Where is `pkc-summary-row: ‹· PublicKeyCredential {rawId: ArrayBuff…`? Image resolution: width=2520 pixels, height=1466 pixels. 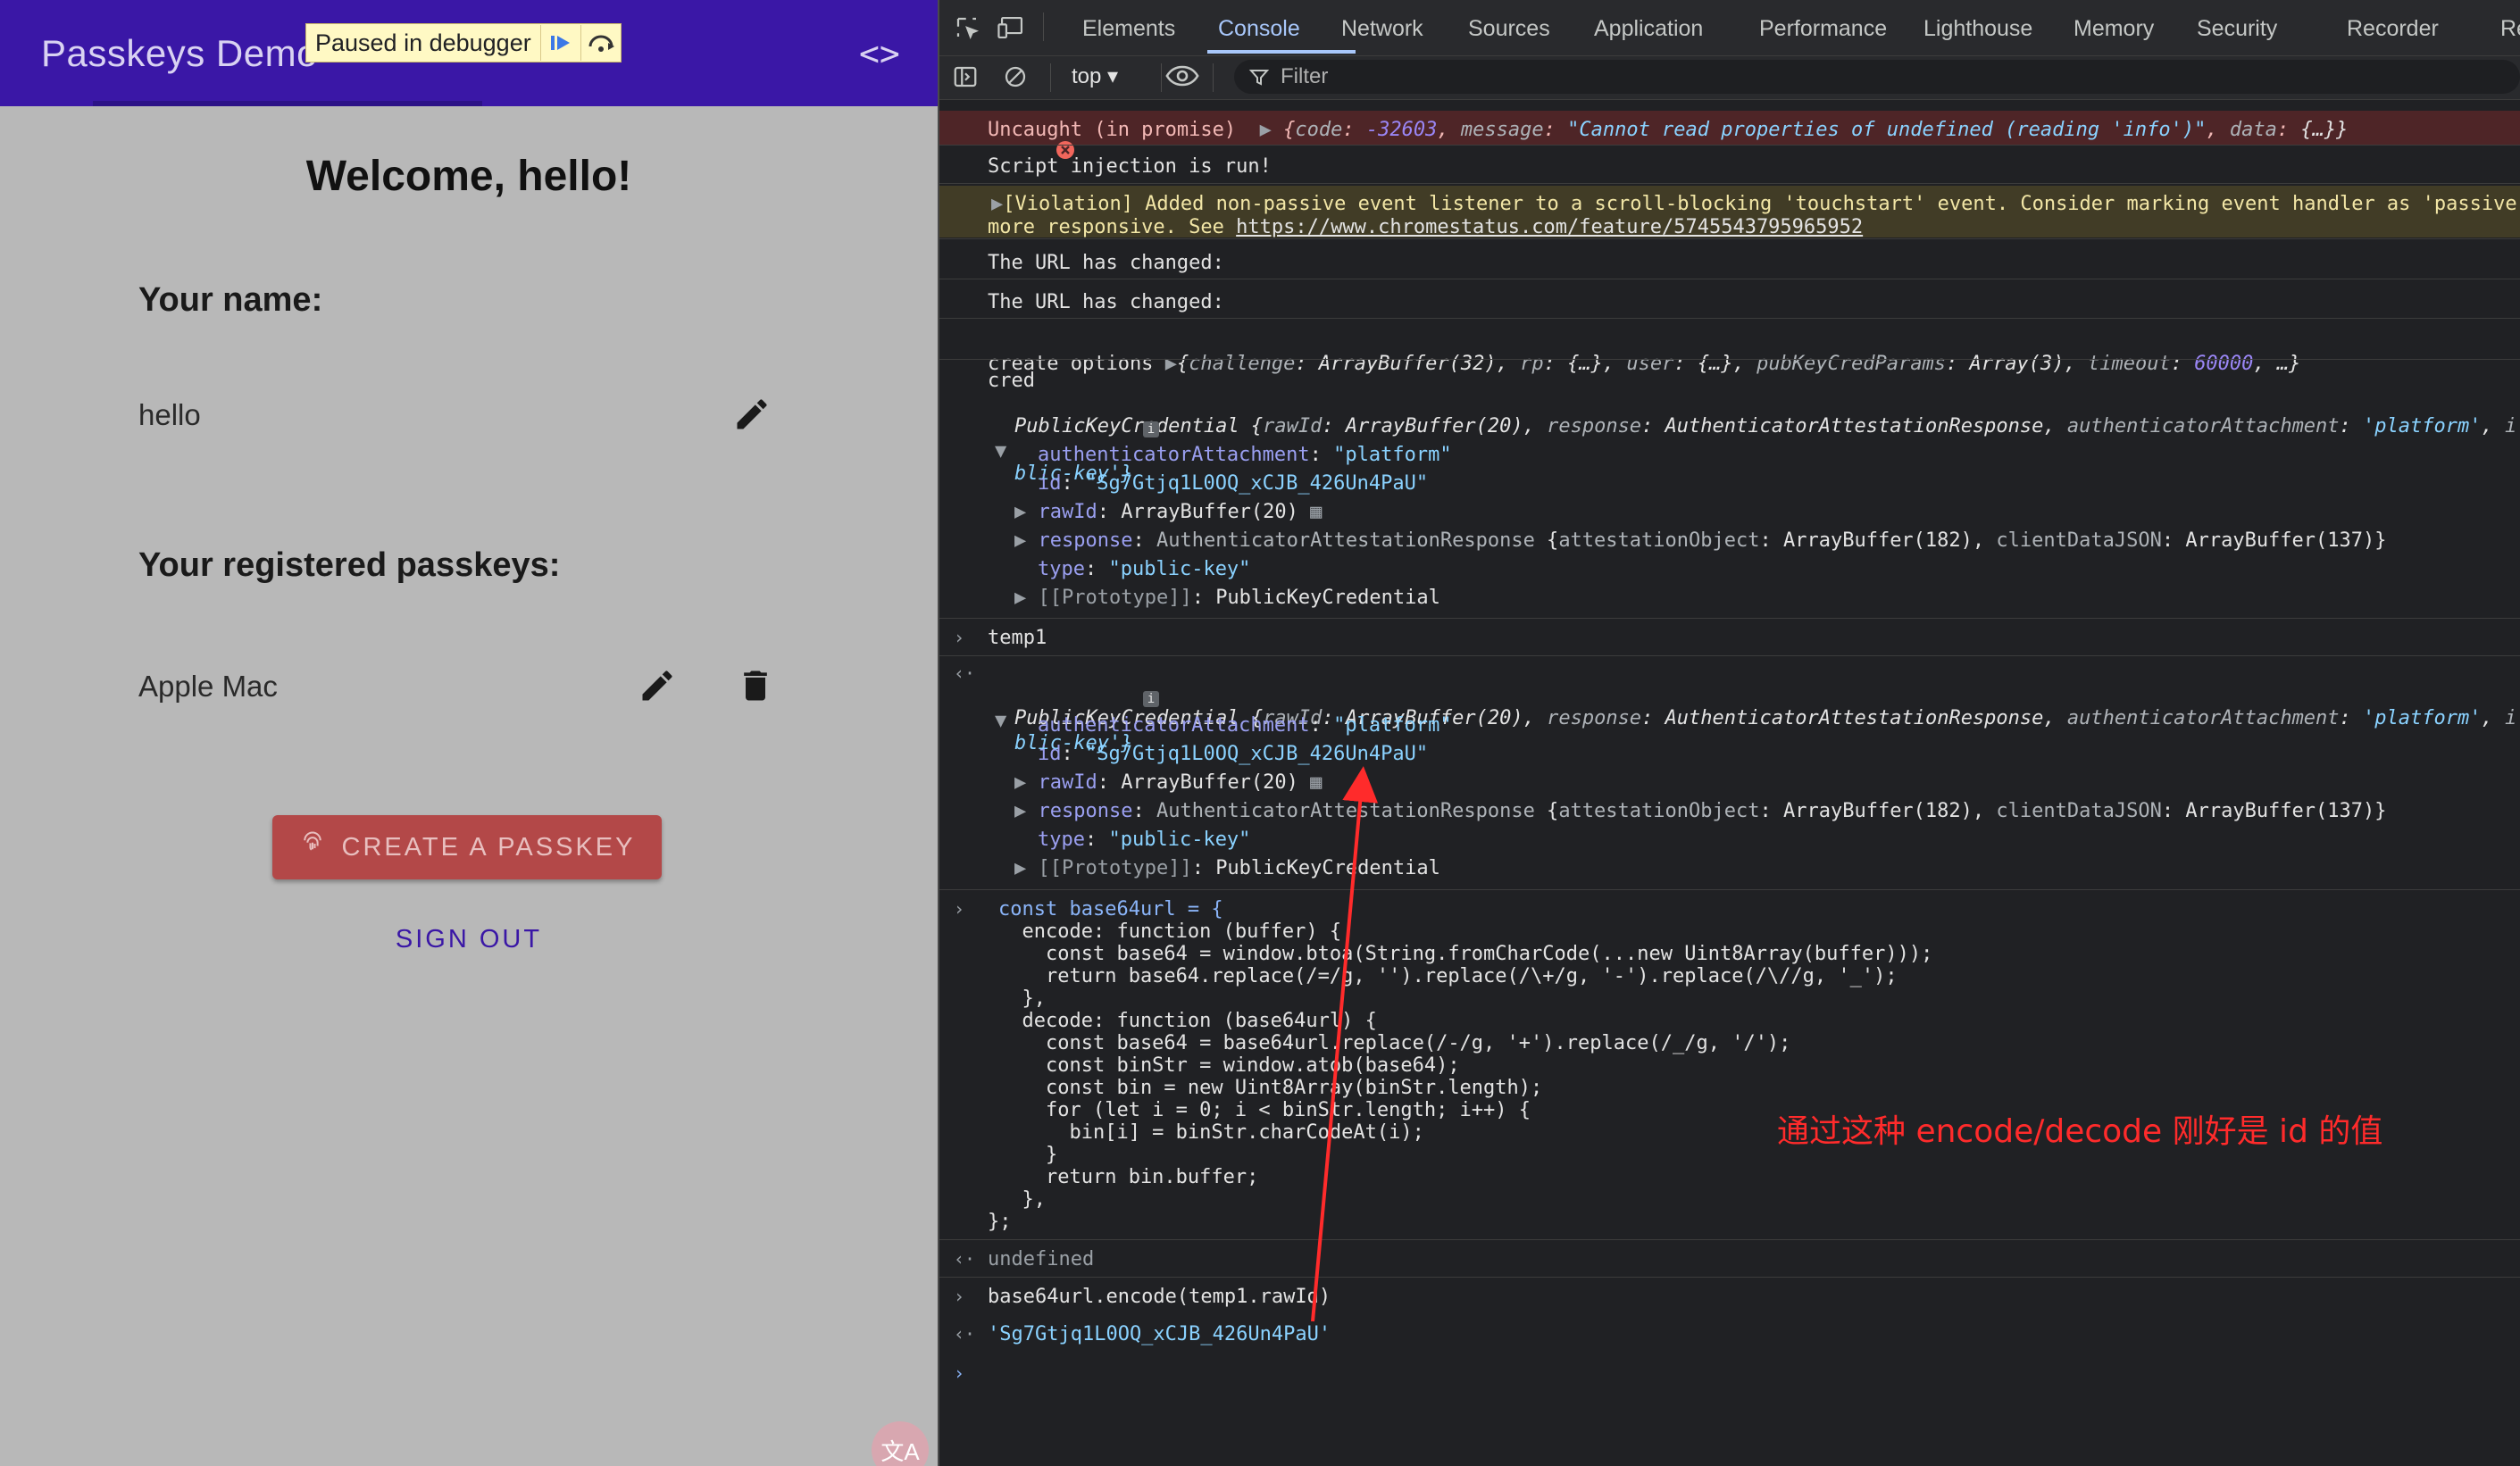
pkc-summary-row: ‹· PublicKeyCredential {rawId: ArrayBuff… is located at coordinates (1729, 695).